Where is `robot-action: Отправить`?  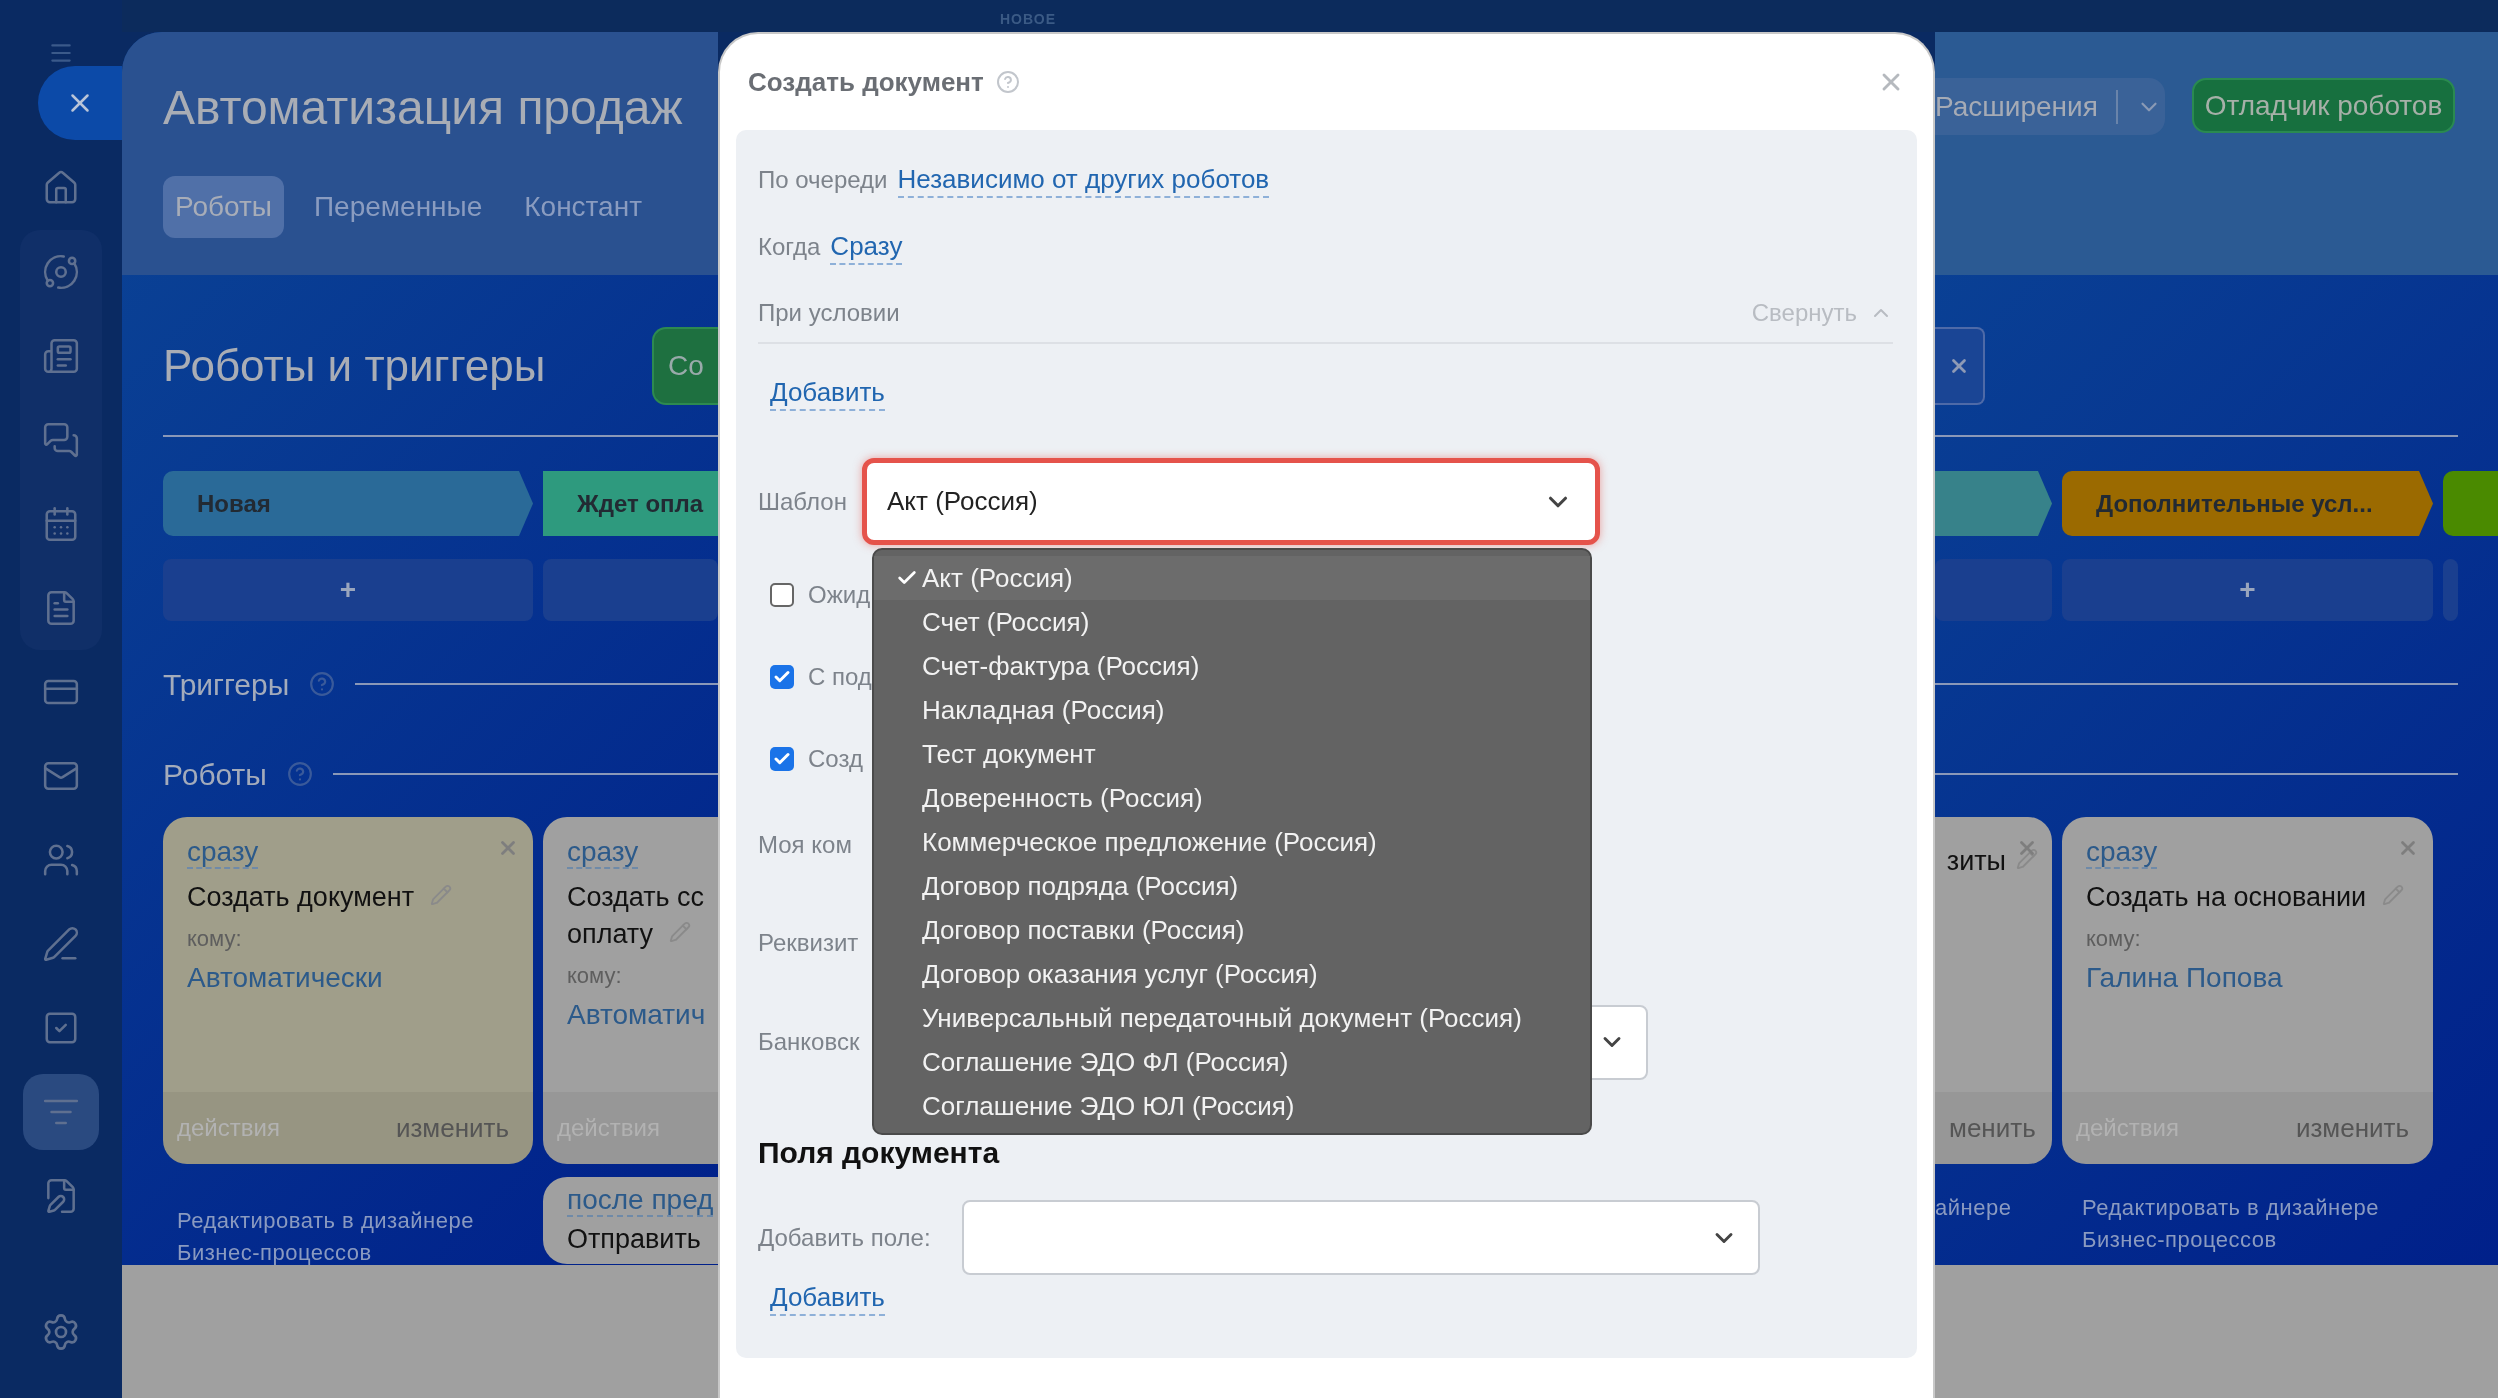
robot-action: Отправить is located at coordinates (634, 1239).